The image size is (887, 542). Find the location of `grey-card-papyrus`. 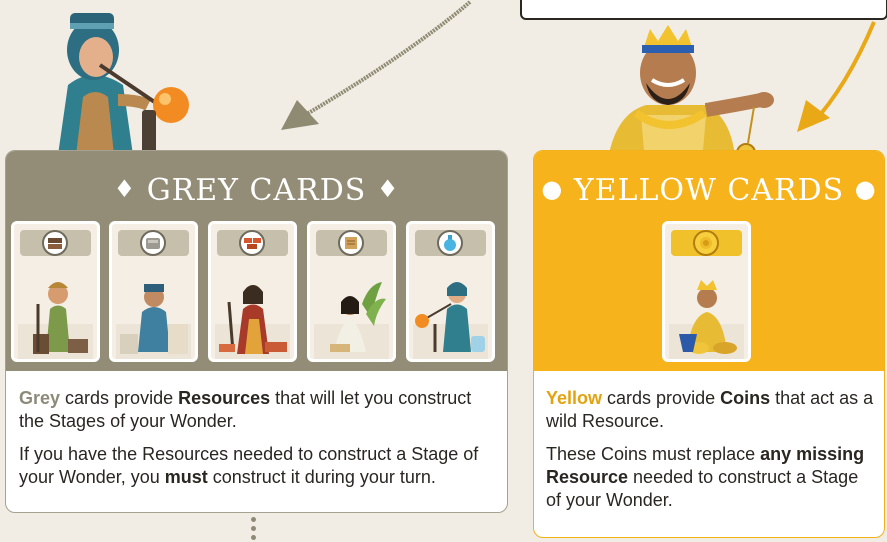

grey-card-papyrus is located at coordinates (351, 291).